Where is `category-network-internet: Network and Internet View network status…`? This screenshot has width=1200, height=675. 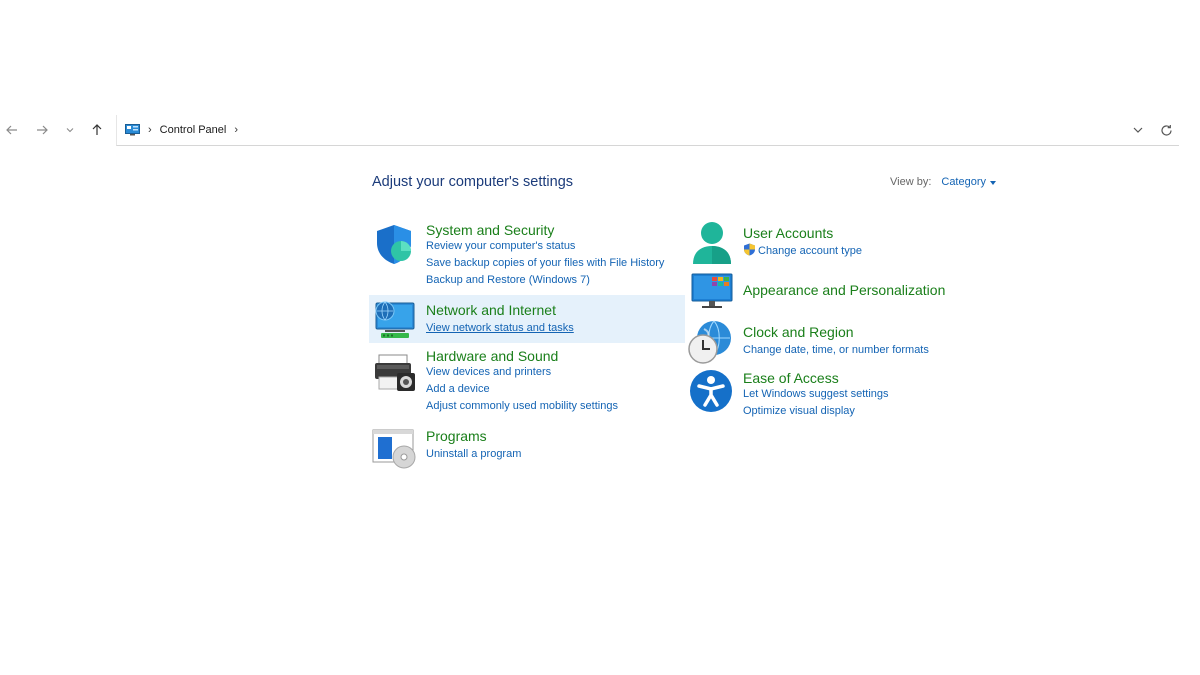
category-network-internet: Network and Internet View network status… is located at coordinates (500, 319).